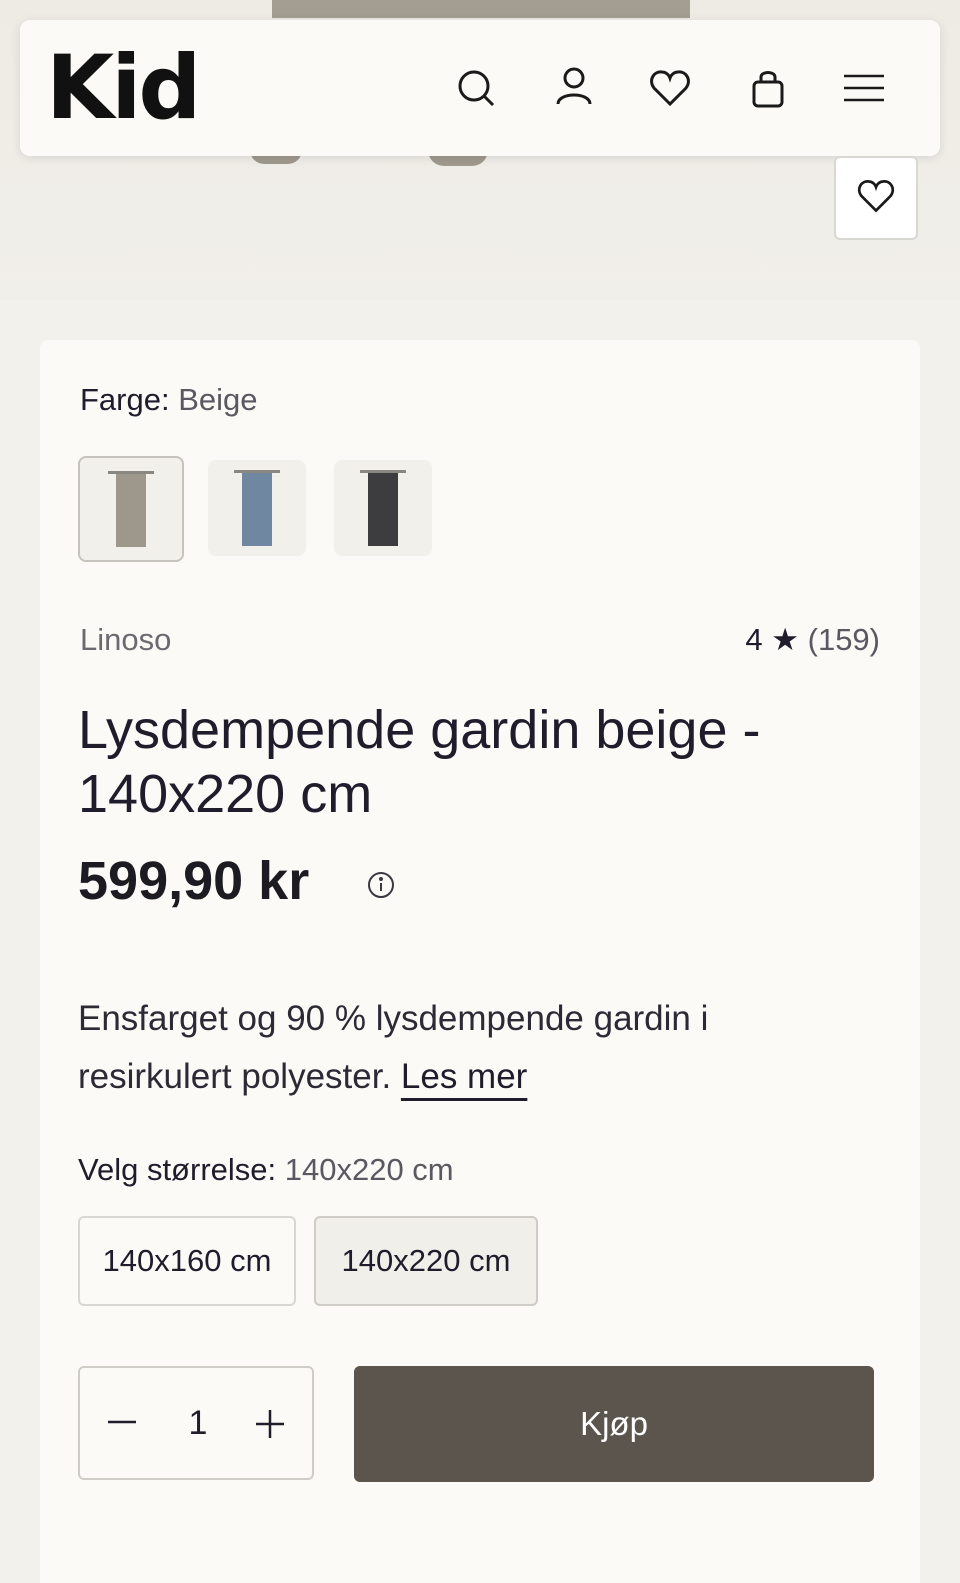 This screenshot has height=1583, width=960. What do you see at coordinates (218, 399) in the screenshot?
I see `selected-color: Beige` at bounding box center [218, 399].